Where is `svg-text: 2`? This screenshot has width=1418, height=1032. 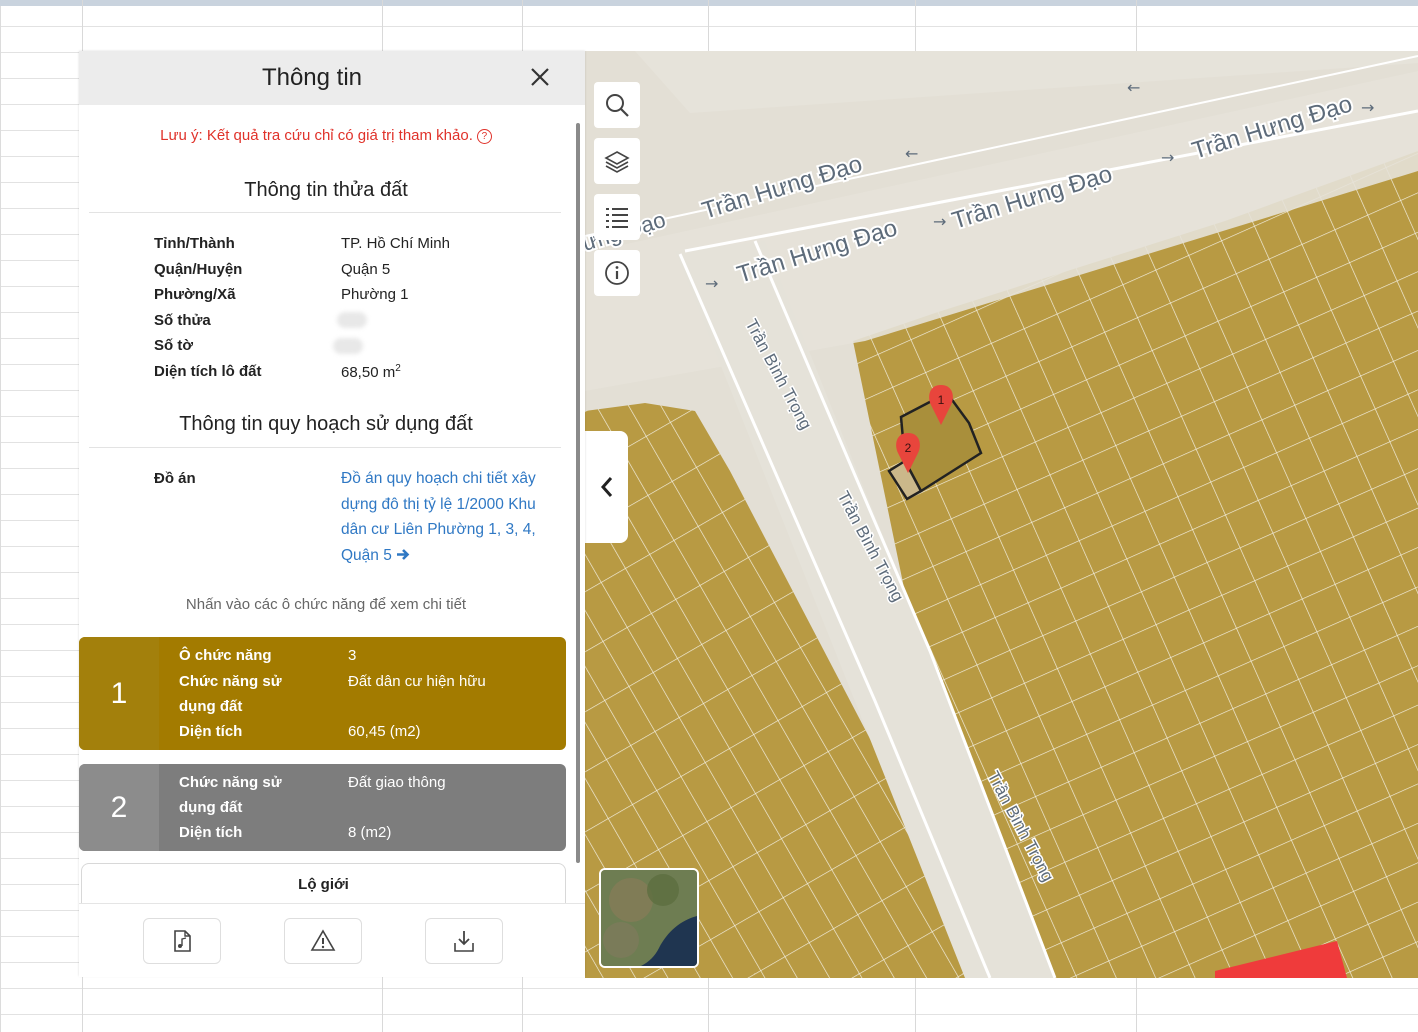 svg-text: 2 is located at coordinates (908, 448).